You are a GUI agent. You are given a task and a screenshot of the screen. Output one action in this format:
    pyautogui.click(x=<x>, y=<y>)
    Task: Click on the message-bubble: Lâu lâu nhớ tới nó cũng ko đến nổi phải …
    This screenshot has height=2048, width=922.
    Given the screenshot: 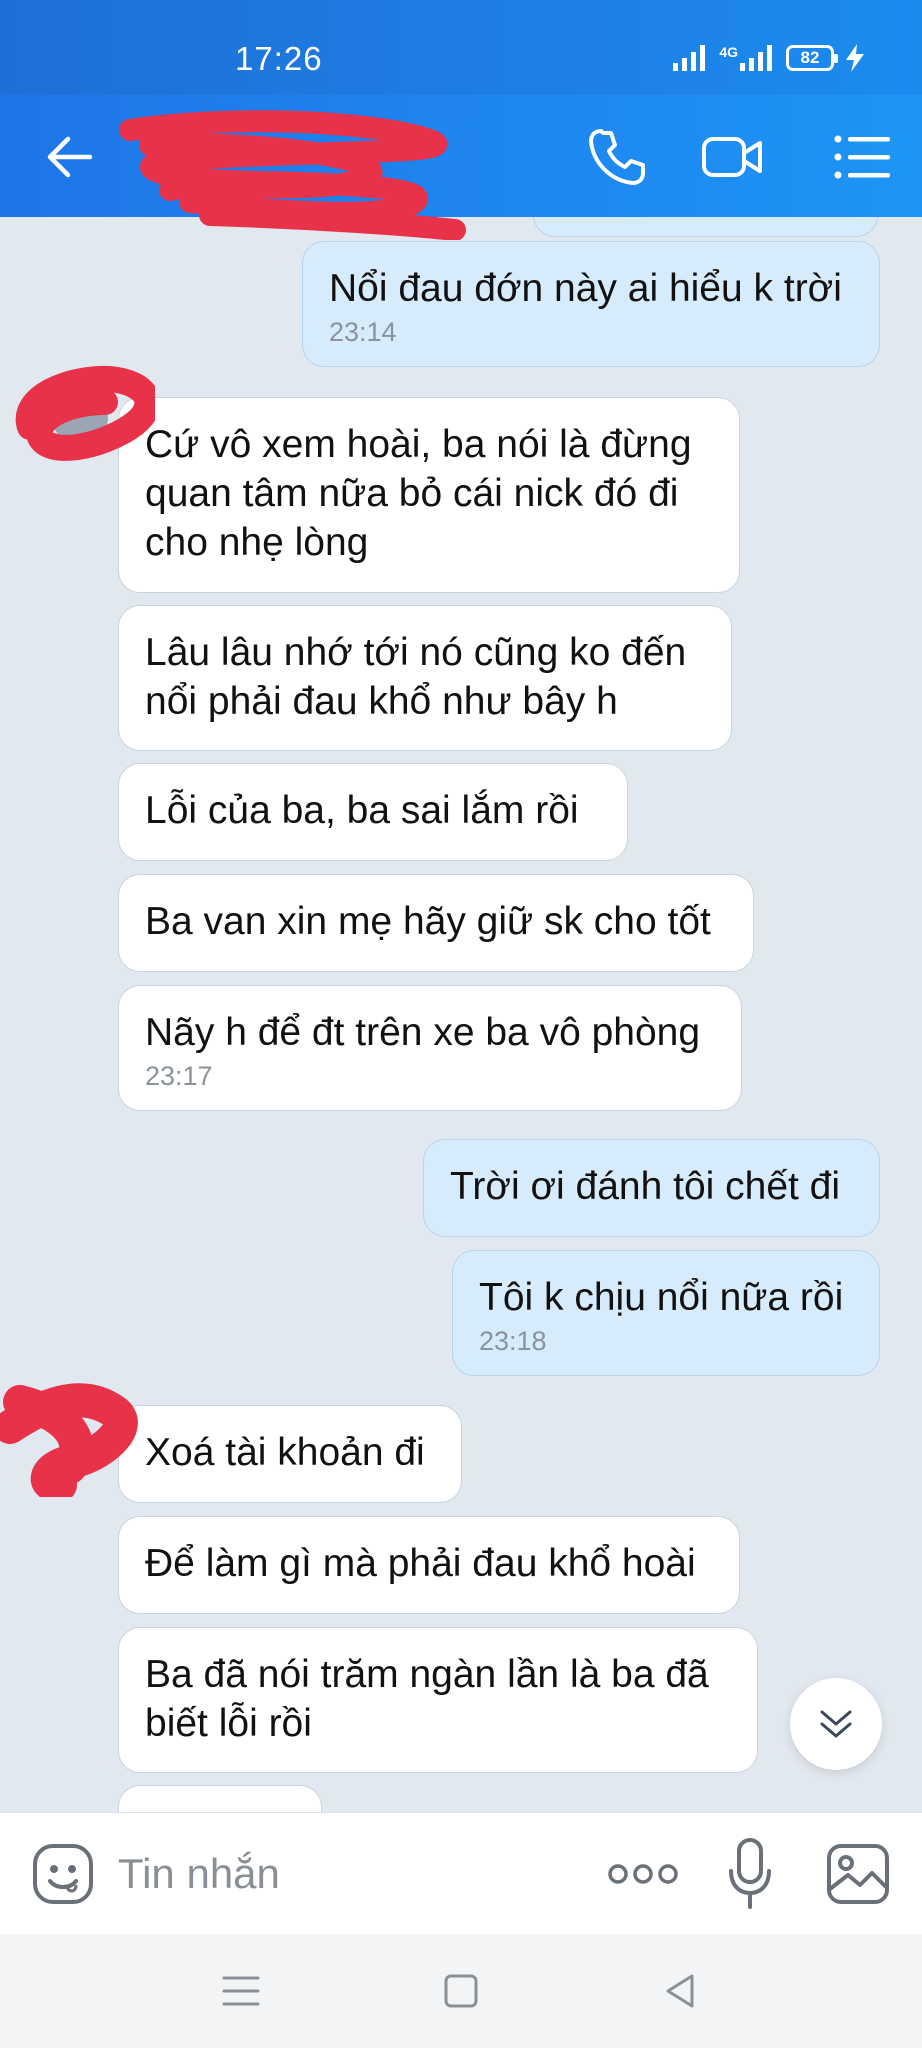 What is the action you would take?
    pyautogui.click(x=425, y=678)
    